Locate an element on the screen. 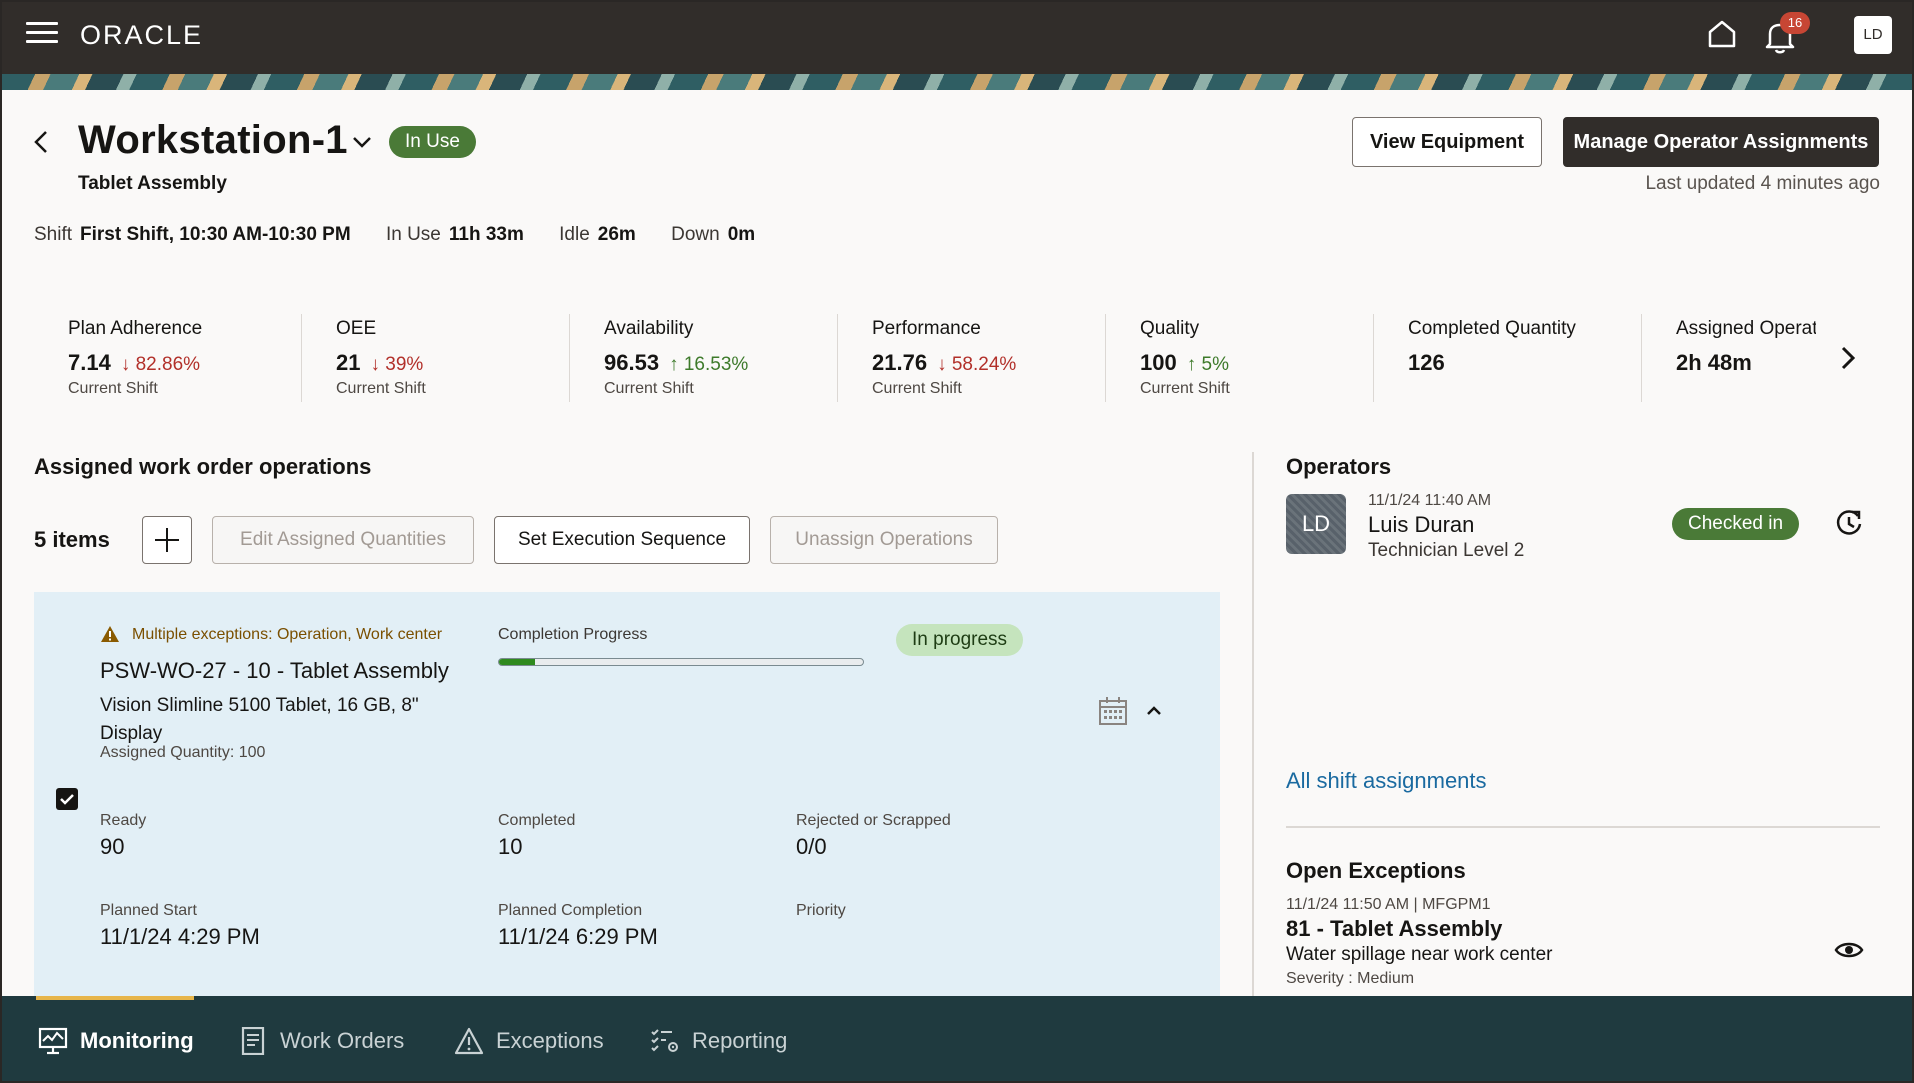 The height and width of the screenshot is (1083, 1914). down-label: Down is located at coordinates (695, 234).